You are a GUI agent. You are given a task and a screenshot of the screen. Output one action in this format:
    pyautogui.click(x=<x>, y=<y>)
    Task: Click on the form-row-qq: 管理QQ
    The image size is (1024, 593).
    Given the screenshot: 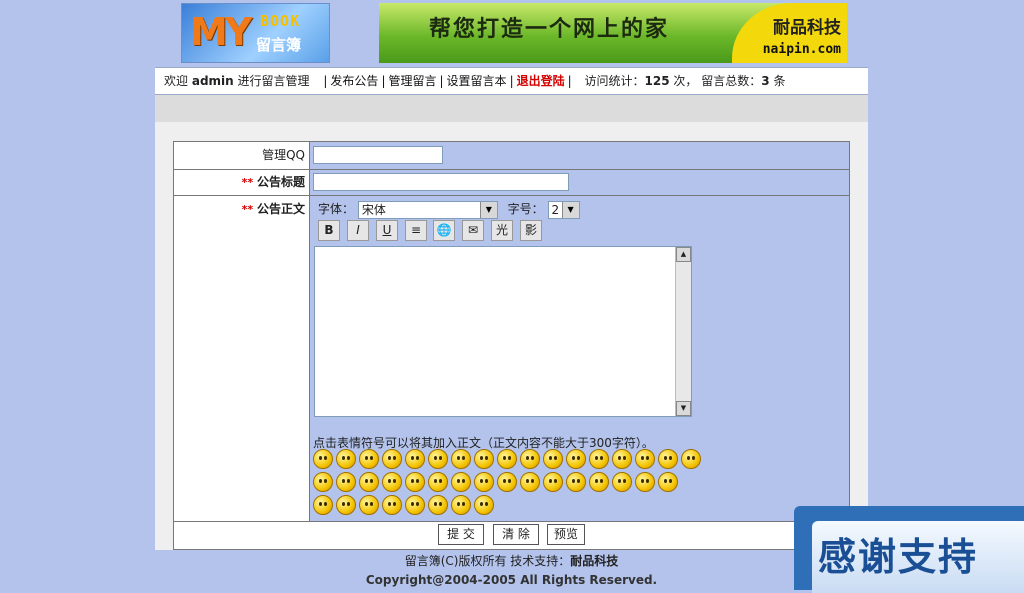 What is the action you would take?
    pyautogui.click(x=511, y=156)
    